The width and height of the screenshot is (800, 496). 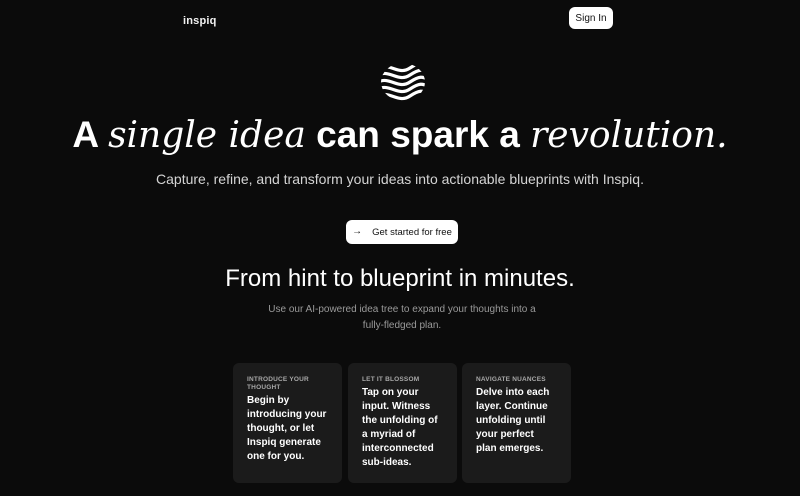 What do you see at coordinates (357, 231) in the screenshot?
I see `arrow-right-icon: →` at bounding box center [357, 231].